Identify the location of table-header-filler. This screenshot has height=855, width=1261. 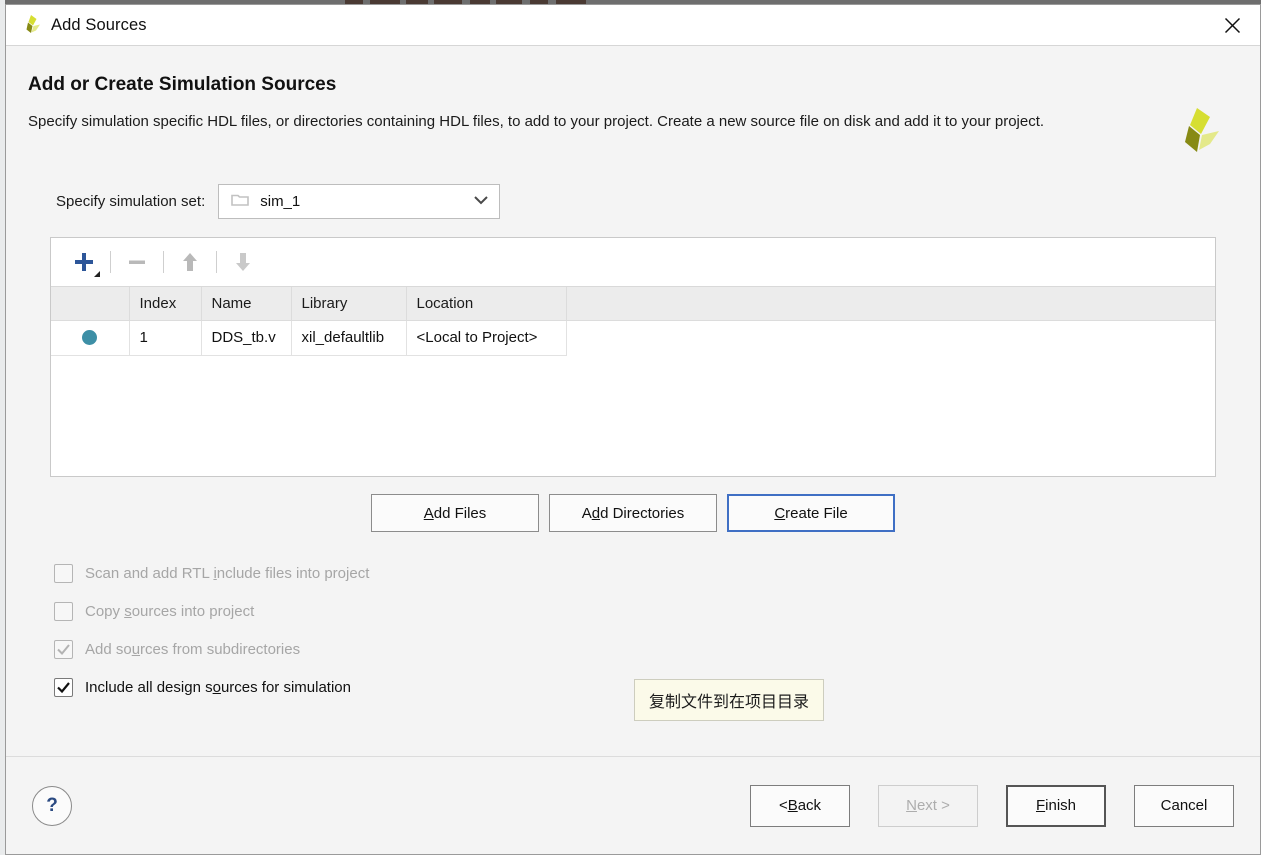
(890, 304).